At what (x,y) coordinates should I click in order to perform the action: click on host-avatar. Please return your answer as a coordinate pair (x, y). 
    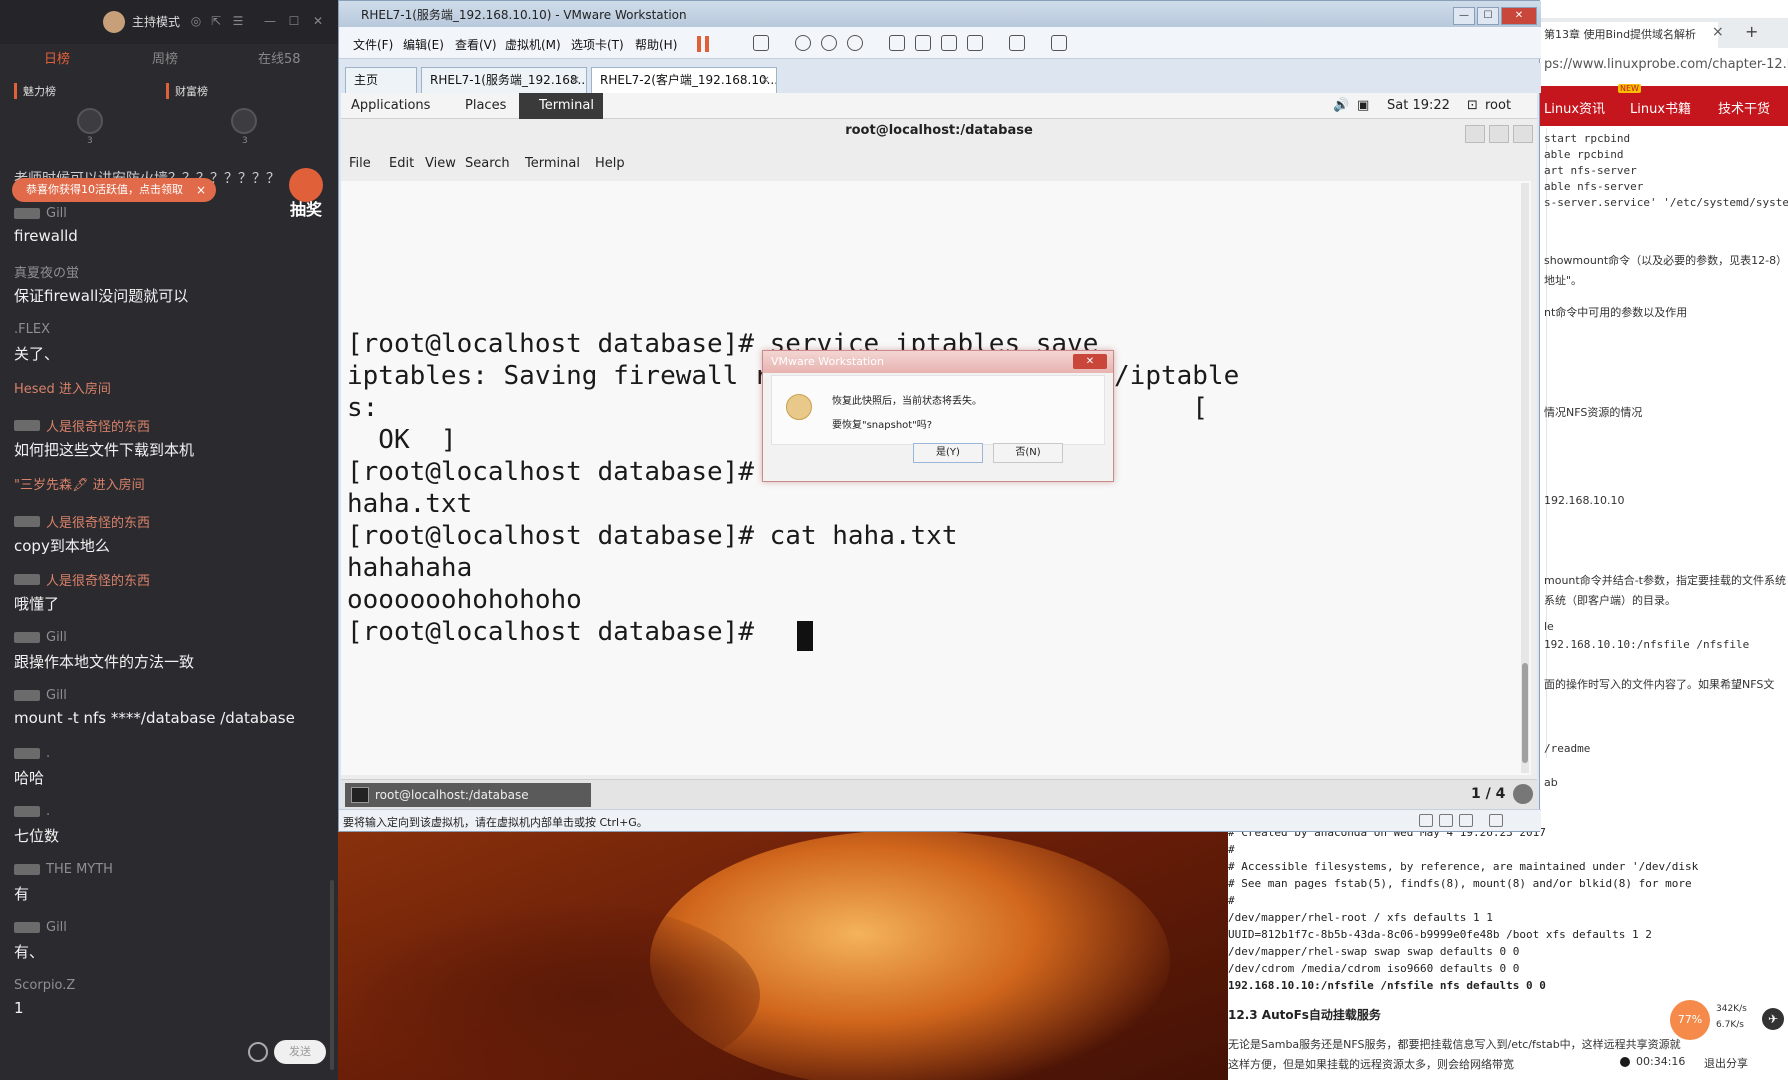
    Looking at the image, I should click on (114, 22).